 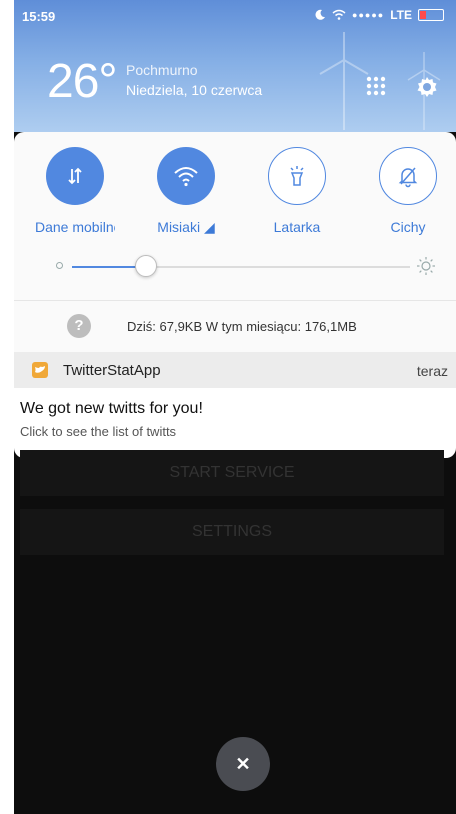 What do you see at coordinates (111, 408) in the screenshot?
I see `notification-title: We got new twitts for you!` at bounding box center [111, 408].